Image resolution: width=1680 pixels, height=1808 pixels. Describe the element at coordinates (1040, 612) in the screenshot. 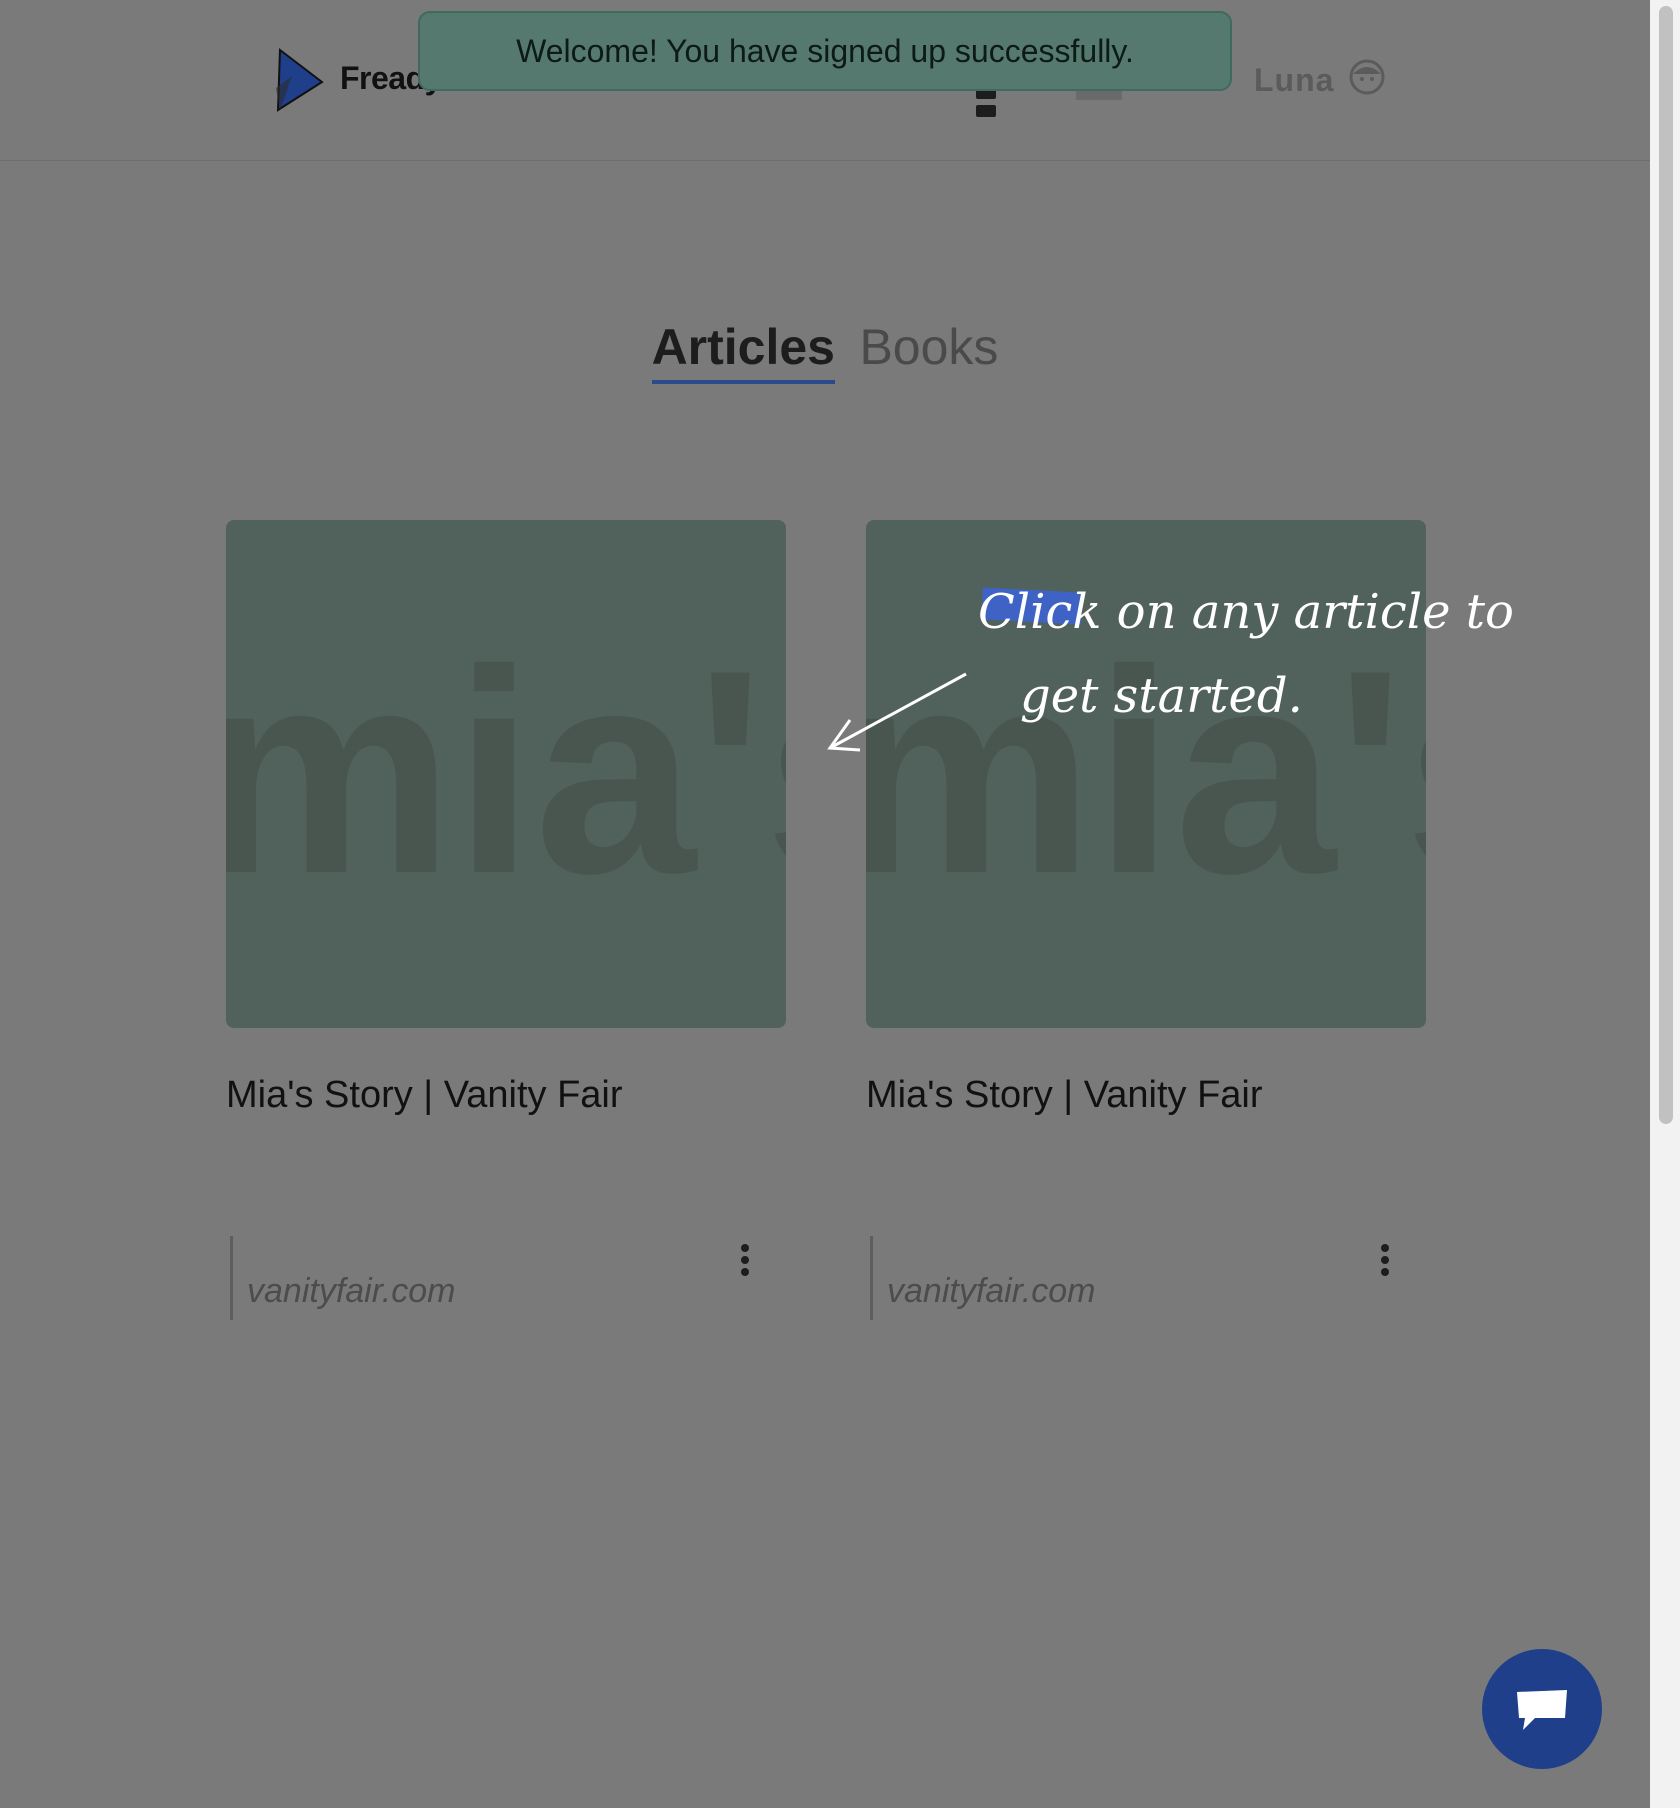

I see `onboarding-highlight-word: Click` at that location.